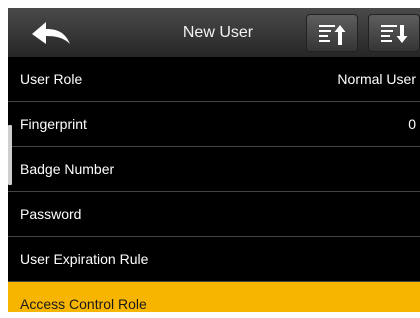 This screenshot has height=318, width=420. I want to click on page-down-icon, so click(394, 34).